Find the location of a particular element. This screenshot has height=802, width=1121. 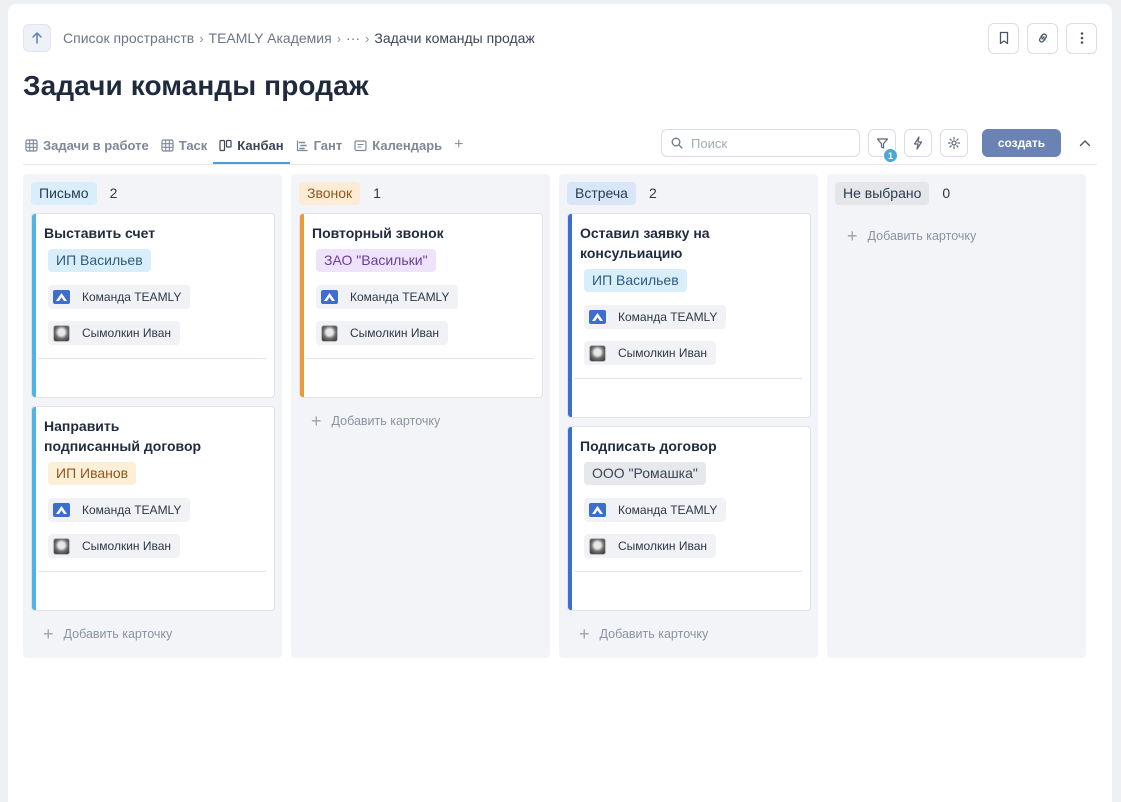

column-header: Звонок 1 is located at coordinates (420, 193).